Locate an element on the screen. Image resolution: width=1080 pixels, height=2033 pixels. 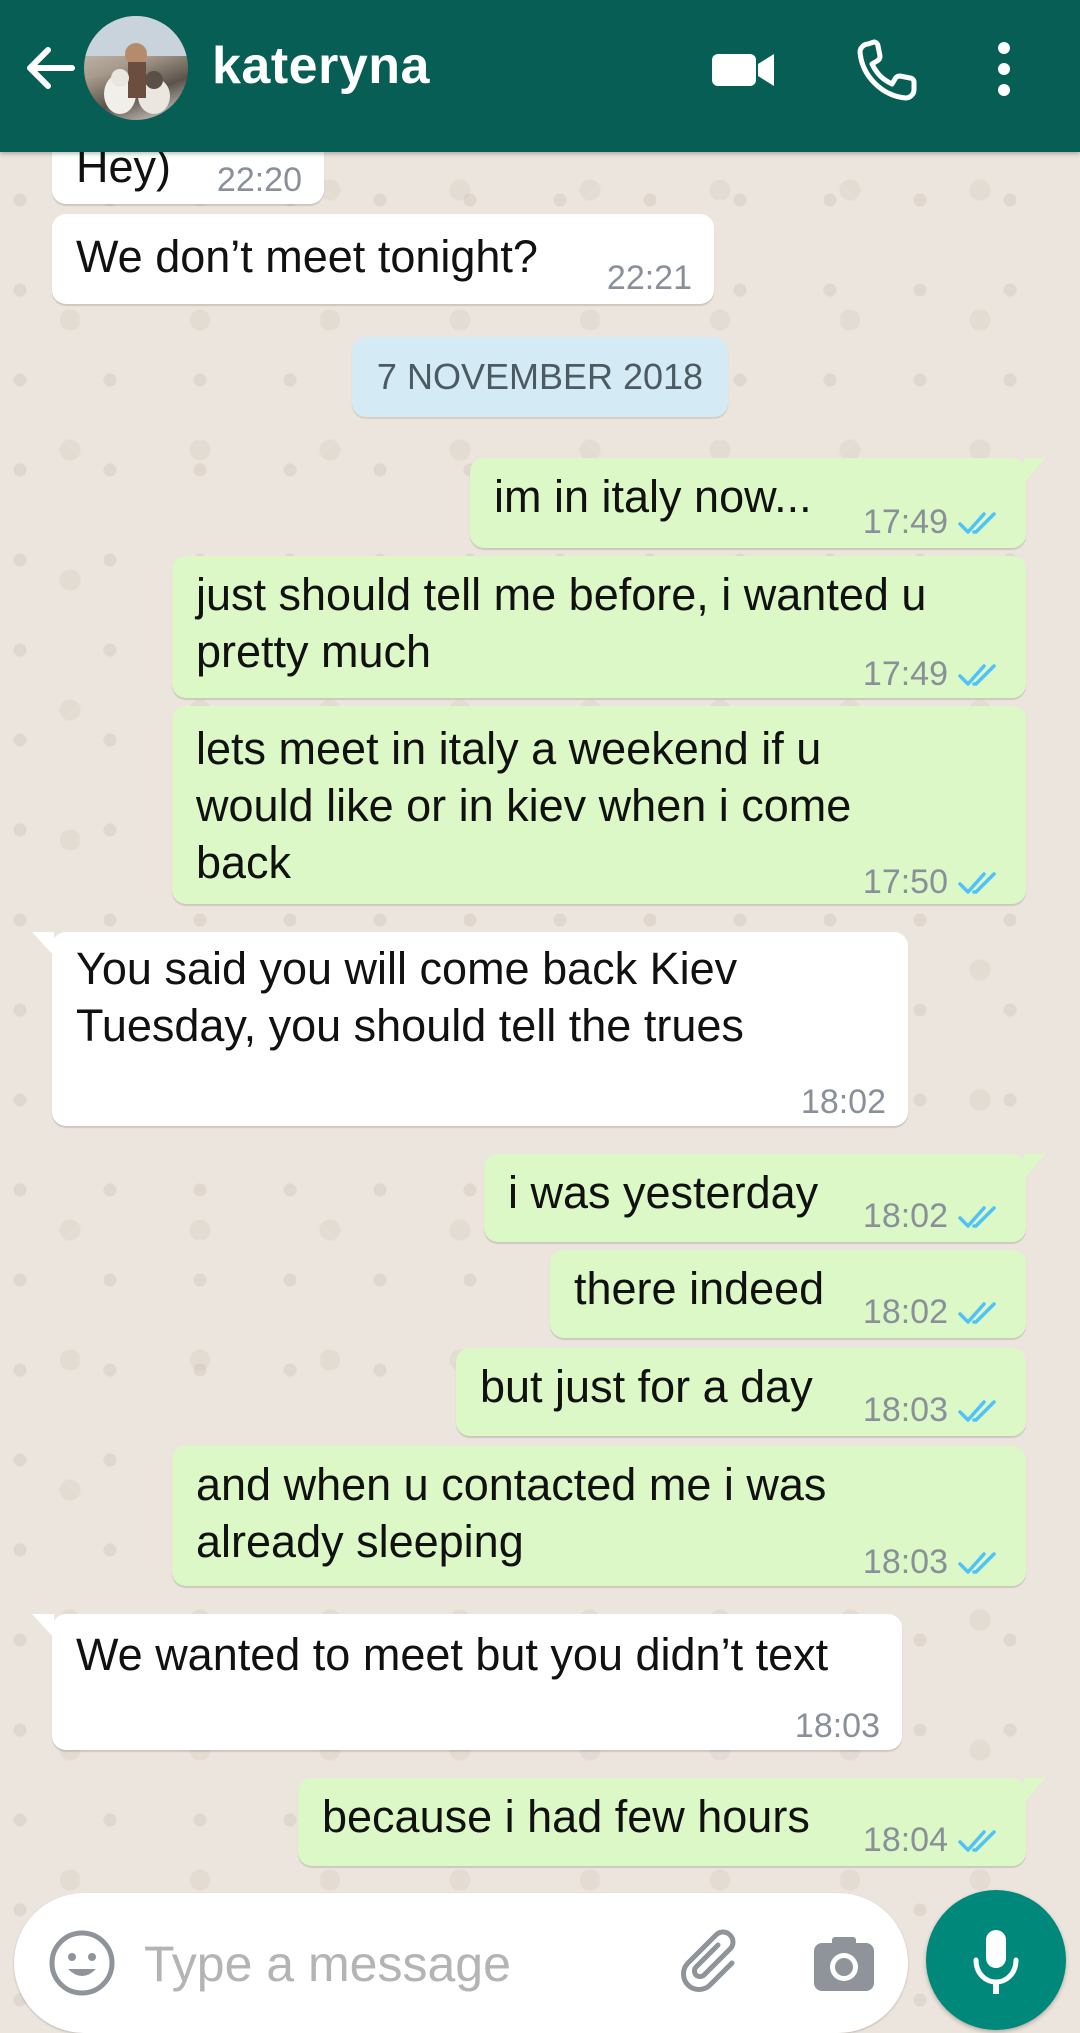
avatar is located at coordinates (136, 68).